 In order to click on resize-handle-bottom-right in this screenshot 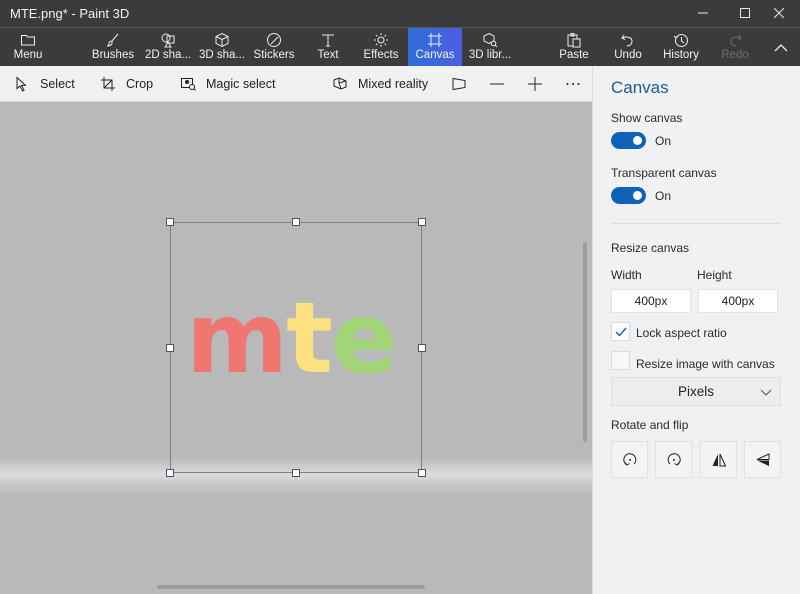, I will do `click(422, 473)`.